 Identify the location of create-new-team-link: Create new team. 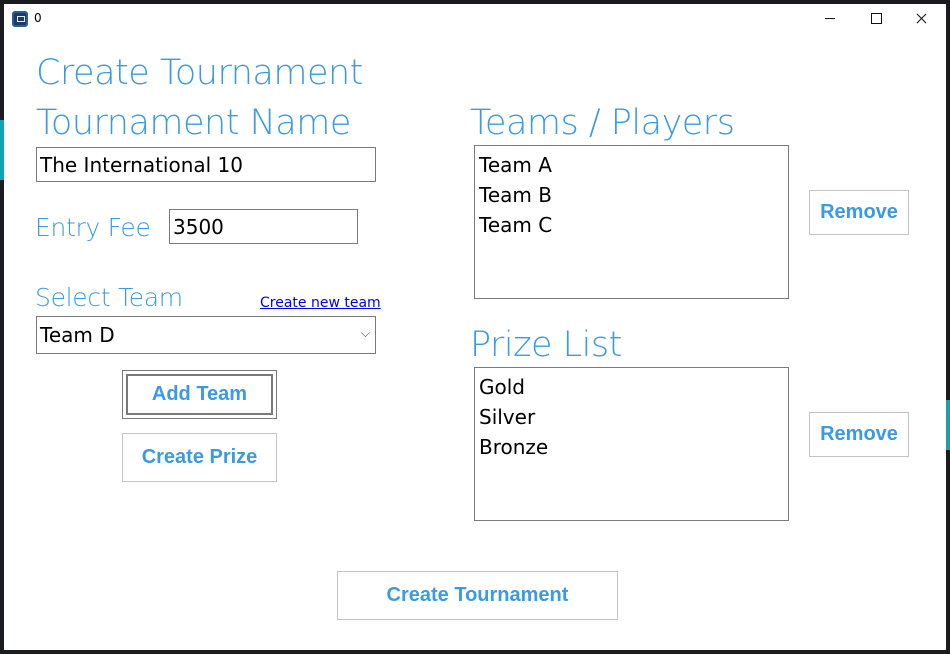
(320, 303).